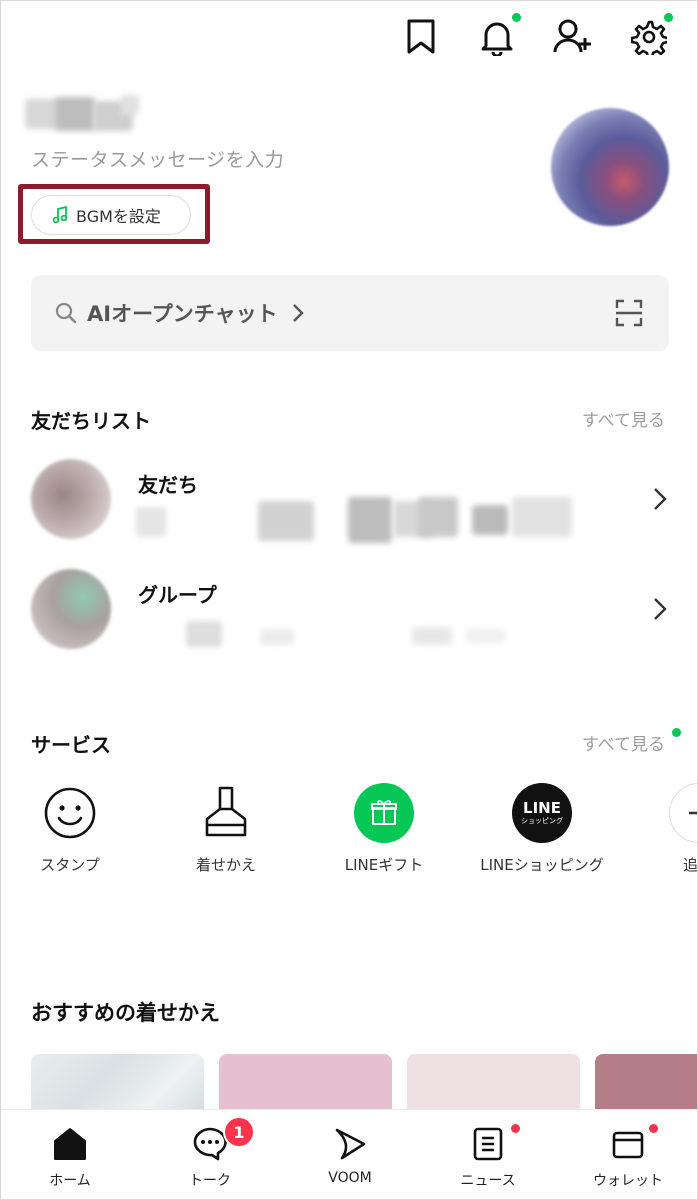 The image size is (698, 1200). What do you see at coordinates (210, 1181) in the screenshot?
I see `tab-label: トーク` at bounding box center [210, 1181].